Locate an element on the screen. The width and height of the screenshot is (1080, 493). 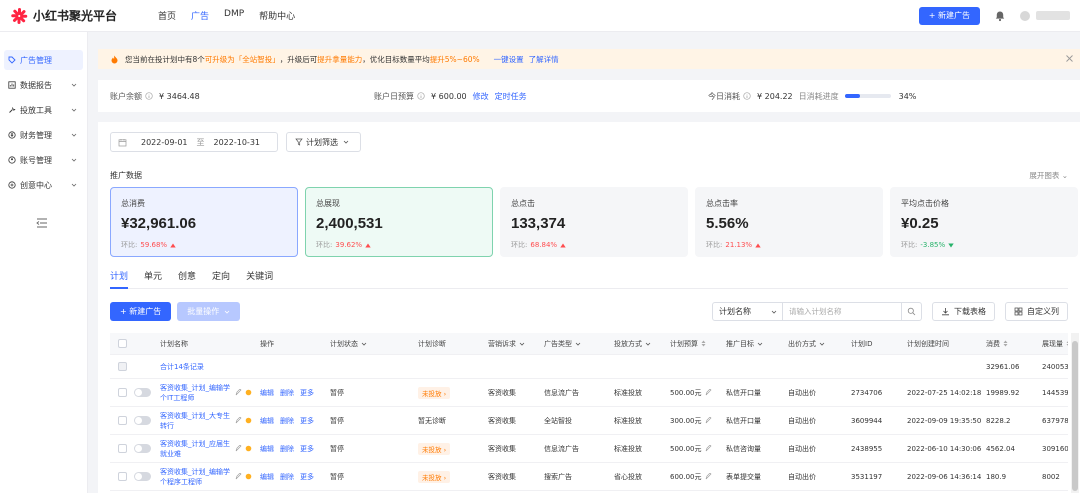
tab-plan: 计划 is located at coordinates (119, 279).